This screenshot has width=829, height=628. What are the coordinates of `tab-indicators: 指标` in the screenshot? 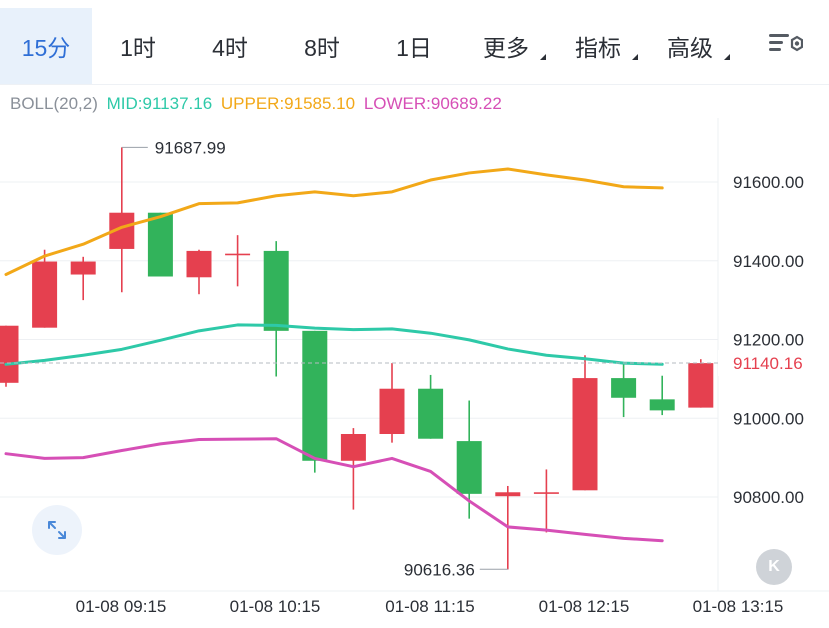 It's located at (598, 46).